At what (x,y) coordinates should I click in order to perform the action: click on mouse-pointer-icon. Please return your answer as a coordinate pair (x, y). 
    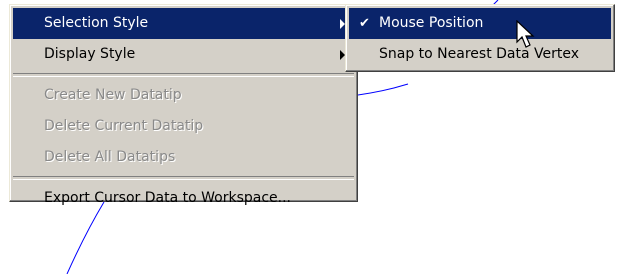
    Looking at the image, I should click on (525, 34).